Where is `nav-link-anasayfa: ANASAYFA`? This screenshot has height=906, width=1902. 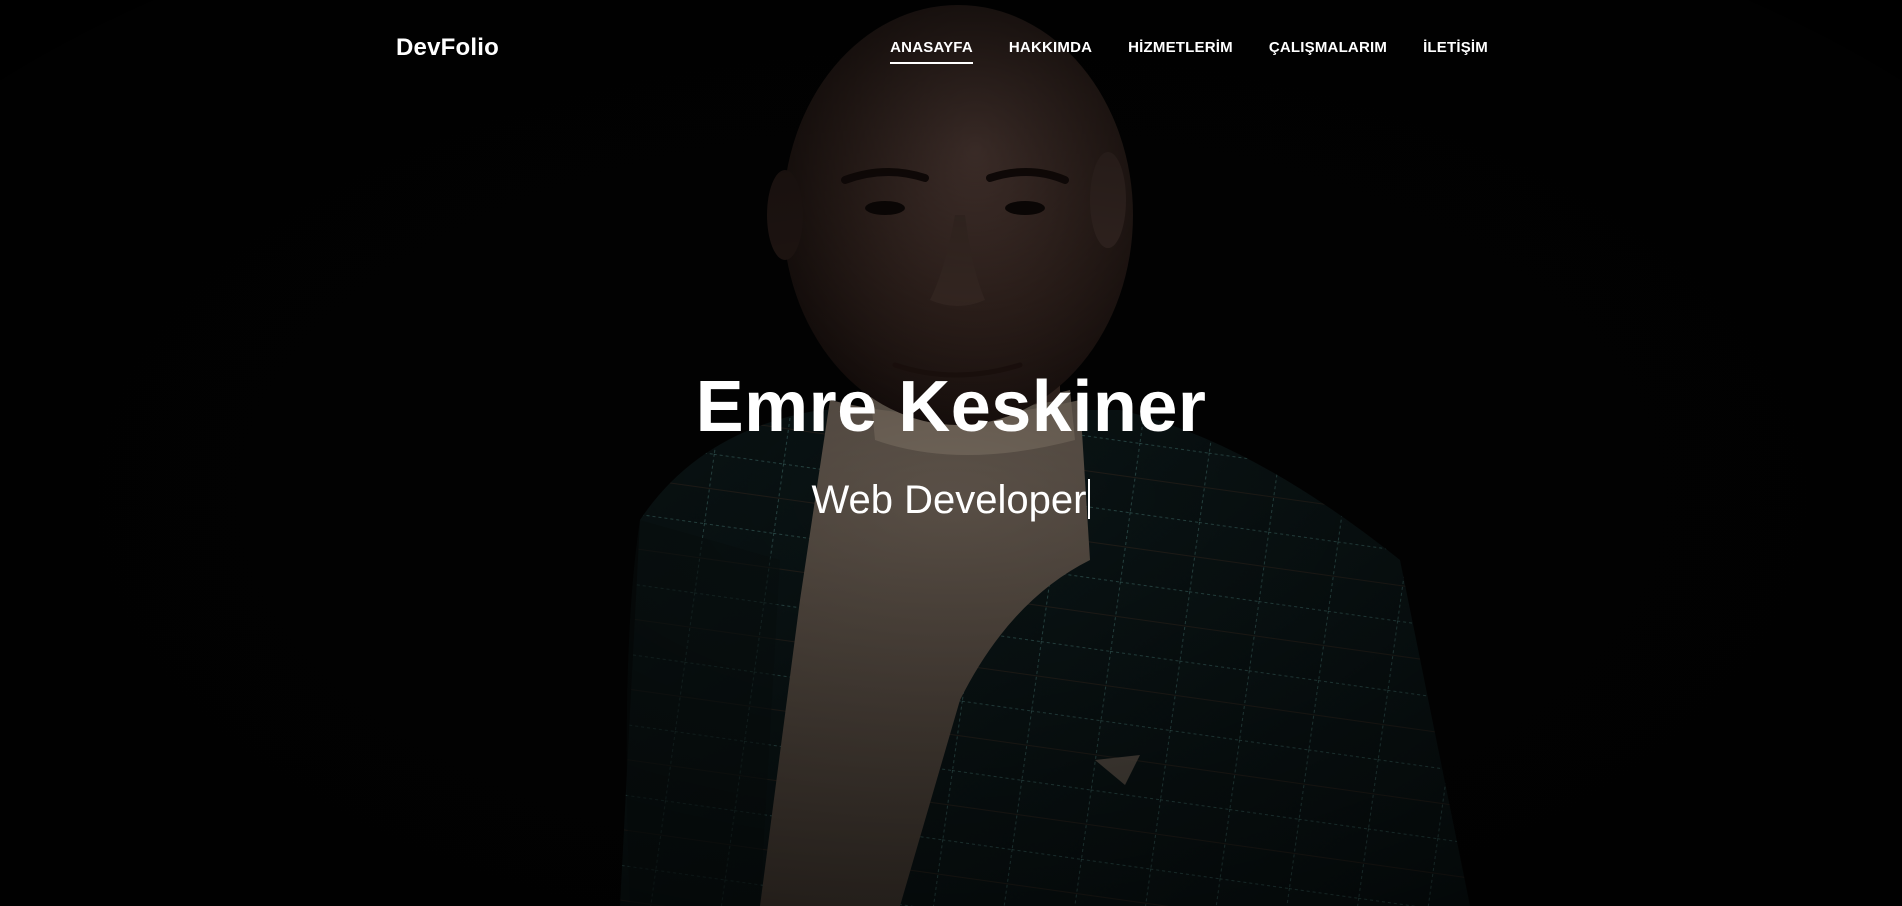 nav-link-anasayfa: ANASAYFA is located at coordinates (931, 51).